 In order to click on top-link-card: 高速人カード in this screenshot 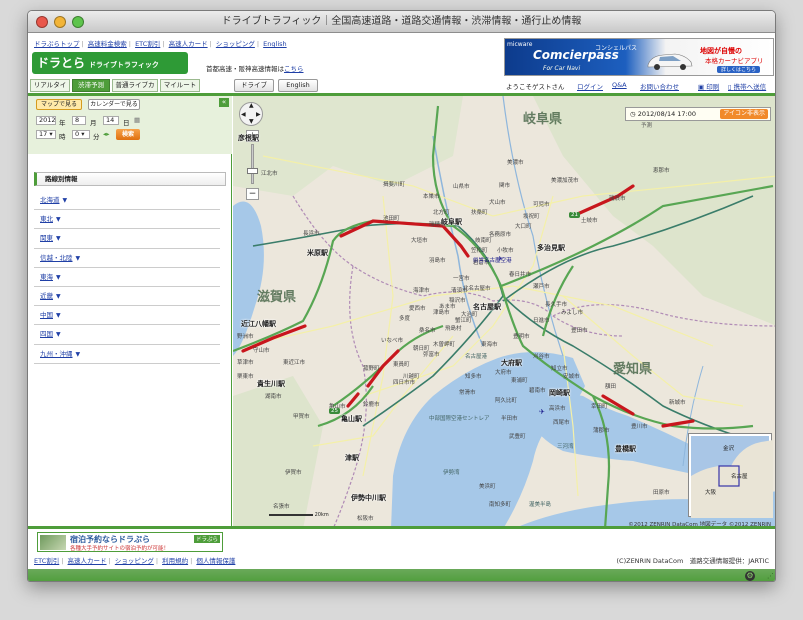, I will do `click(188, 44)`.